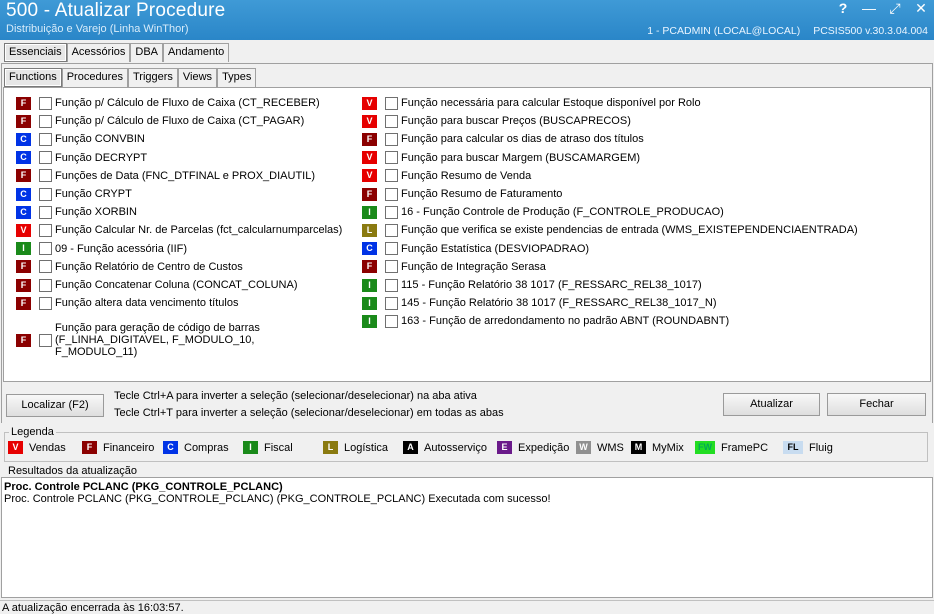 The height and width of the screenshot is (614, 934). Describe the element at coordinates (15, 447) in the screenshot. I see `legend-badge-v: V` at that location.